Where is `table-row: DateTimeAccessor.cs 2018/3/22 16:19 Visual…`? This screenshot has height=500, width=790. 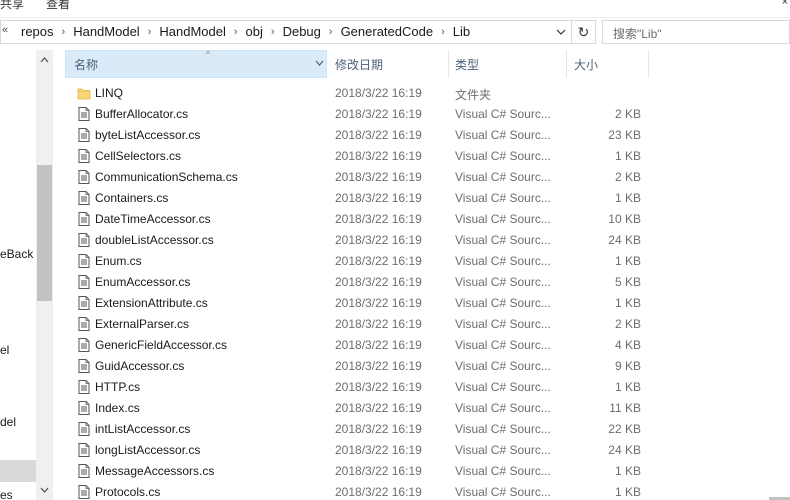
table-row: DateTimeAccessor.cs 2018/3/22 16:19 Visual… is located at coordinates (421, 219).